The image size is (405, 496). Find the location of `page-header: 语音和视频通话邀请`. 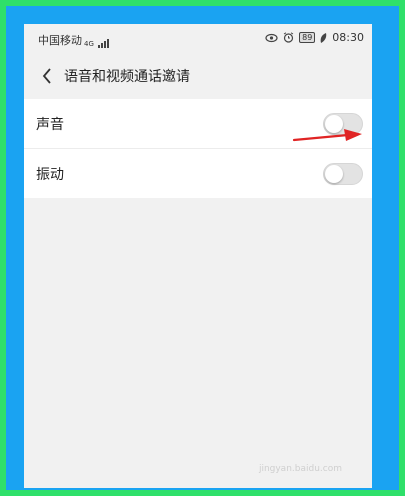

page-header: 语音和视频通话邀请 is located at coordinates (198, 76).